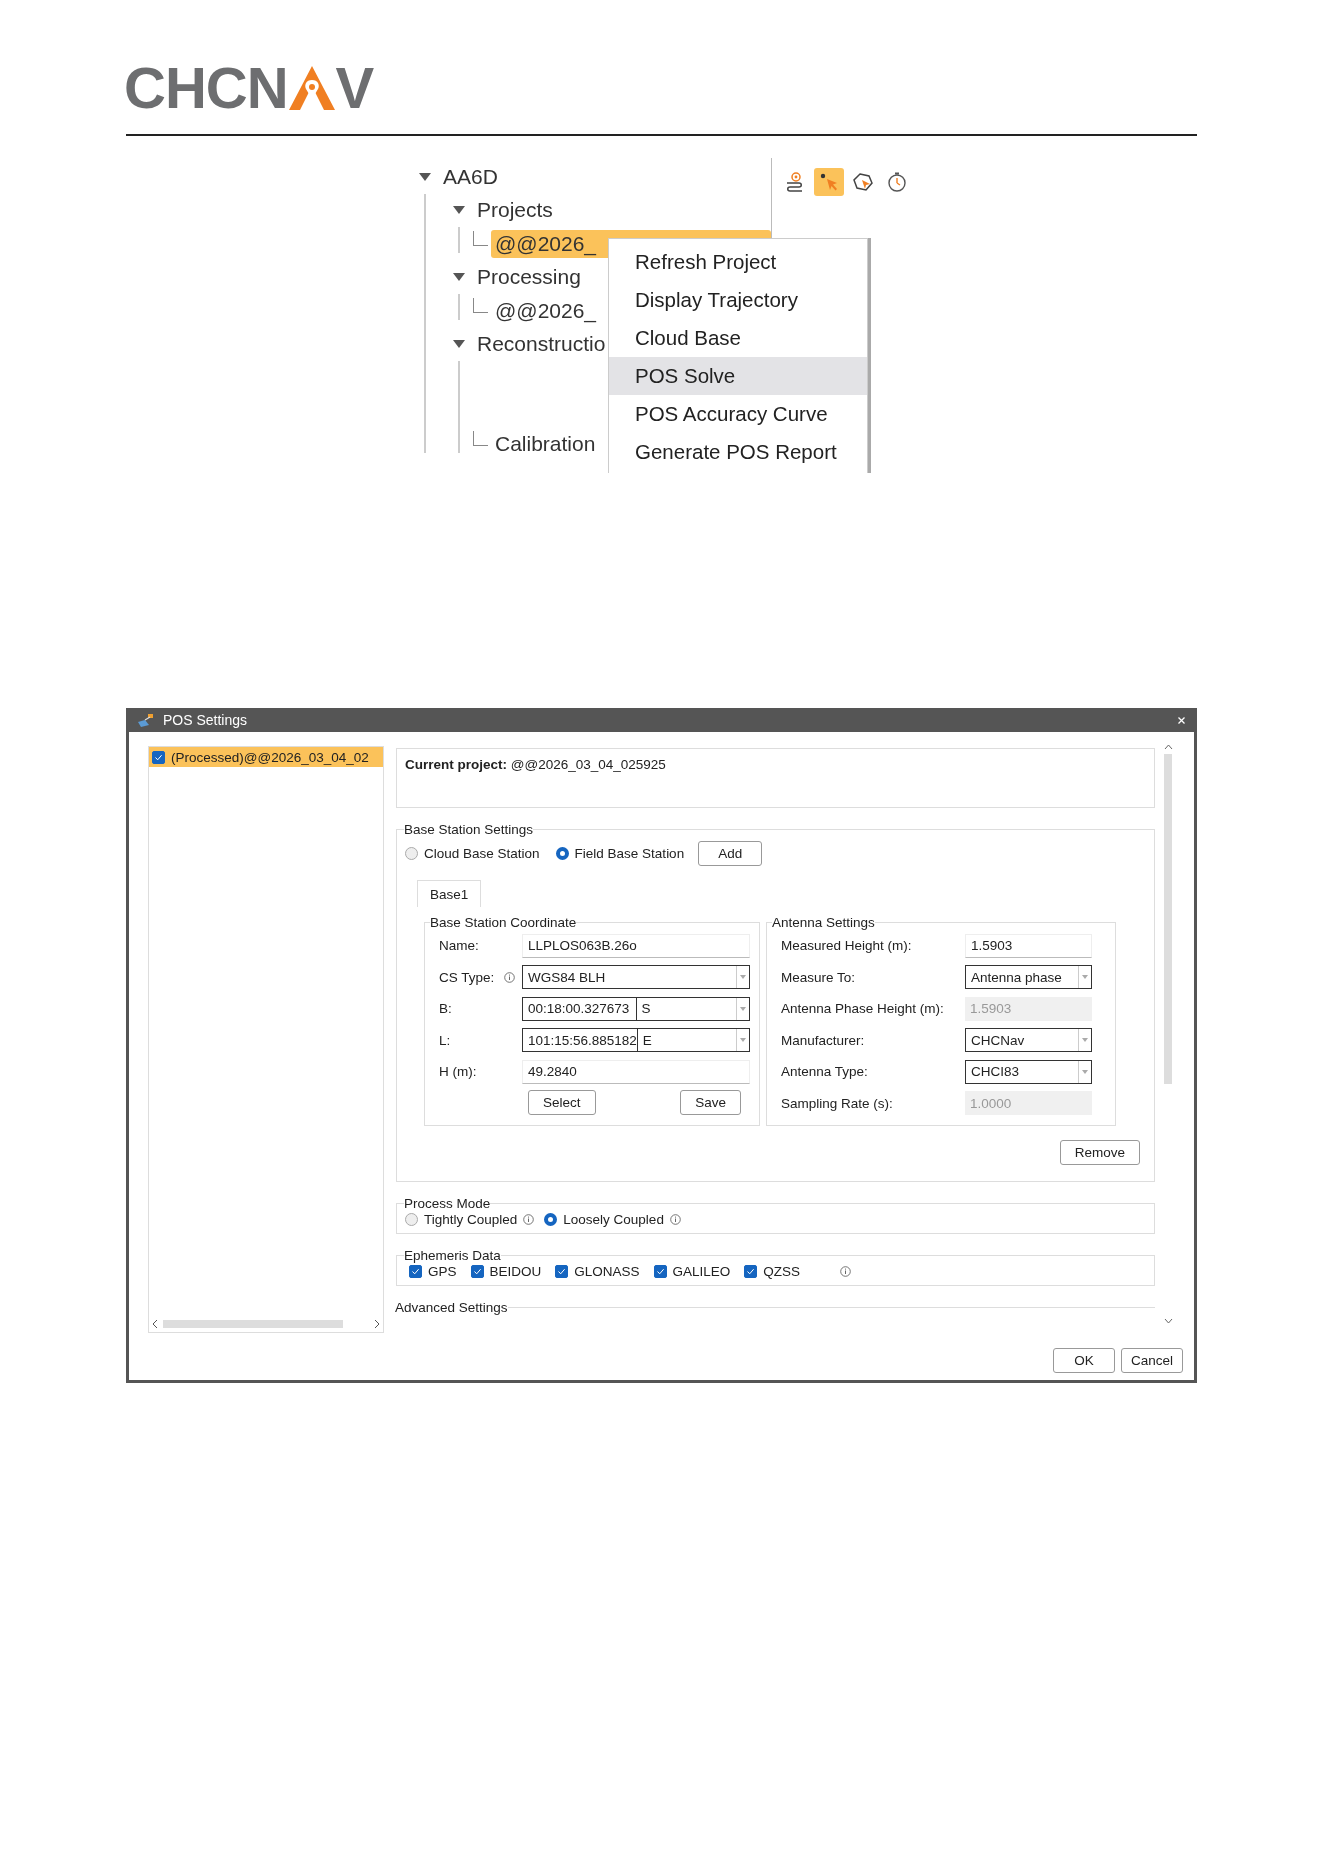  Describe the element at coordinates (354, 88) in the screenshot. I see `logo-text: V` at that location.